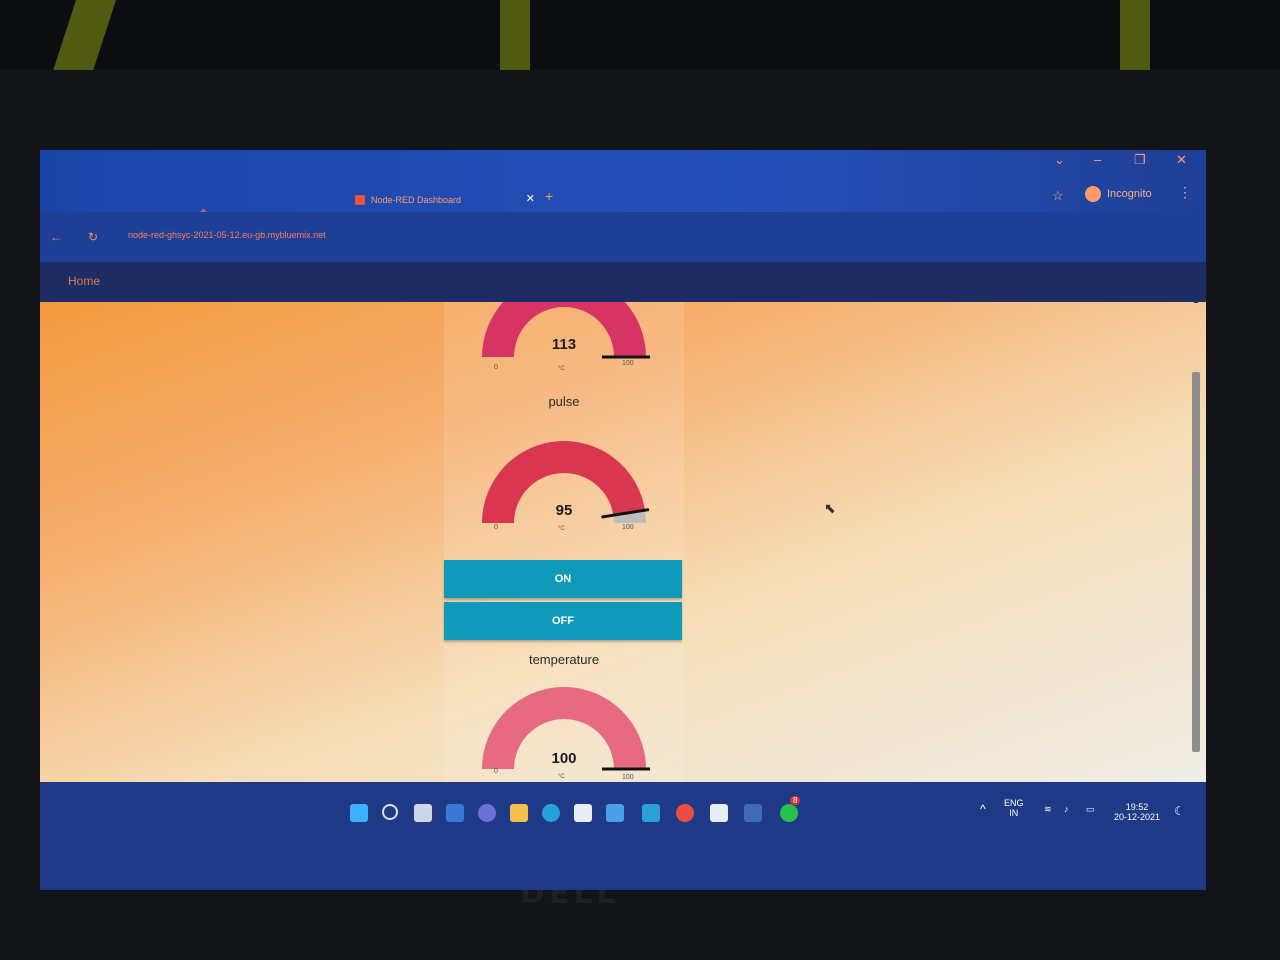 Image resolution: width=1280 pixels, height=960 pixels. What do you see at coordinates (530, 198) in the screenshot?
I see `tab-close-icon: ✕` at bounding box center [530, 198].